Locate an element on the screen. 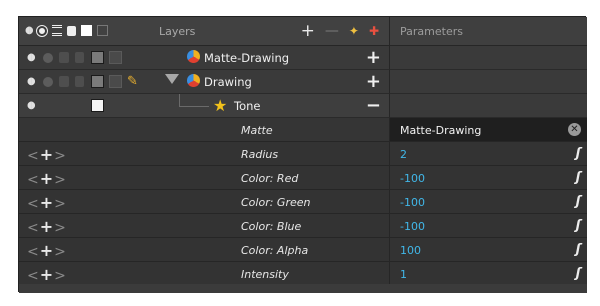 This screenshot has height=306, width=600. effect-icon: ✚ is located at coordinates (374, 31).